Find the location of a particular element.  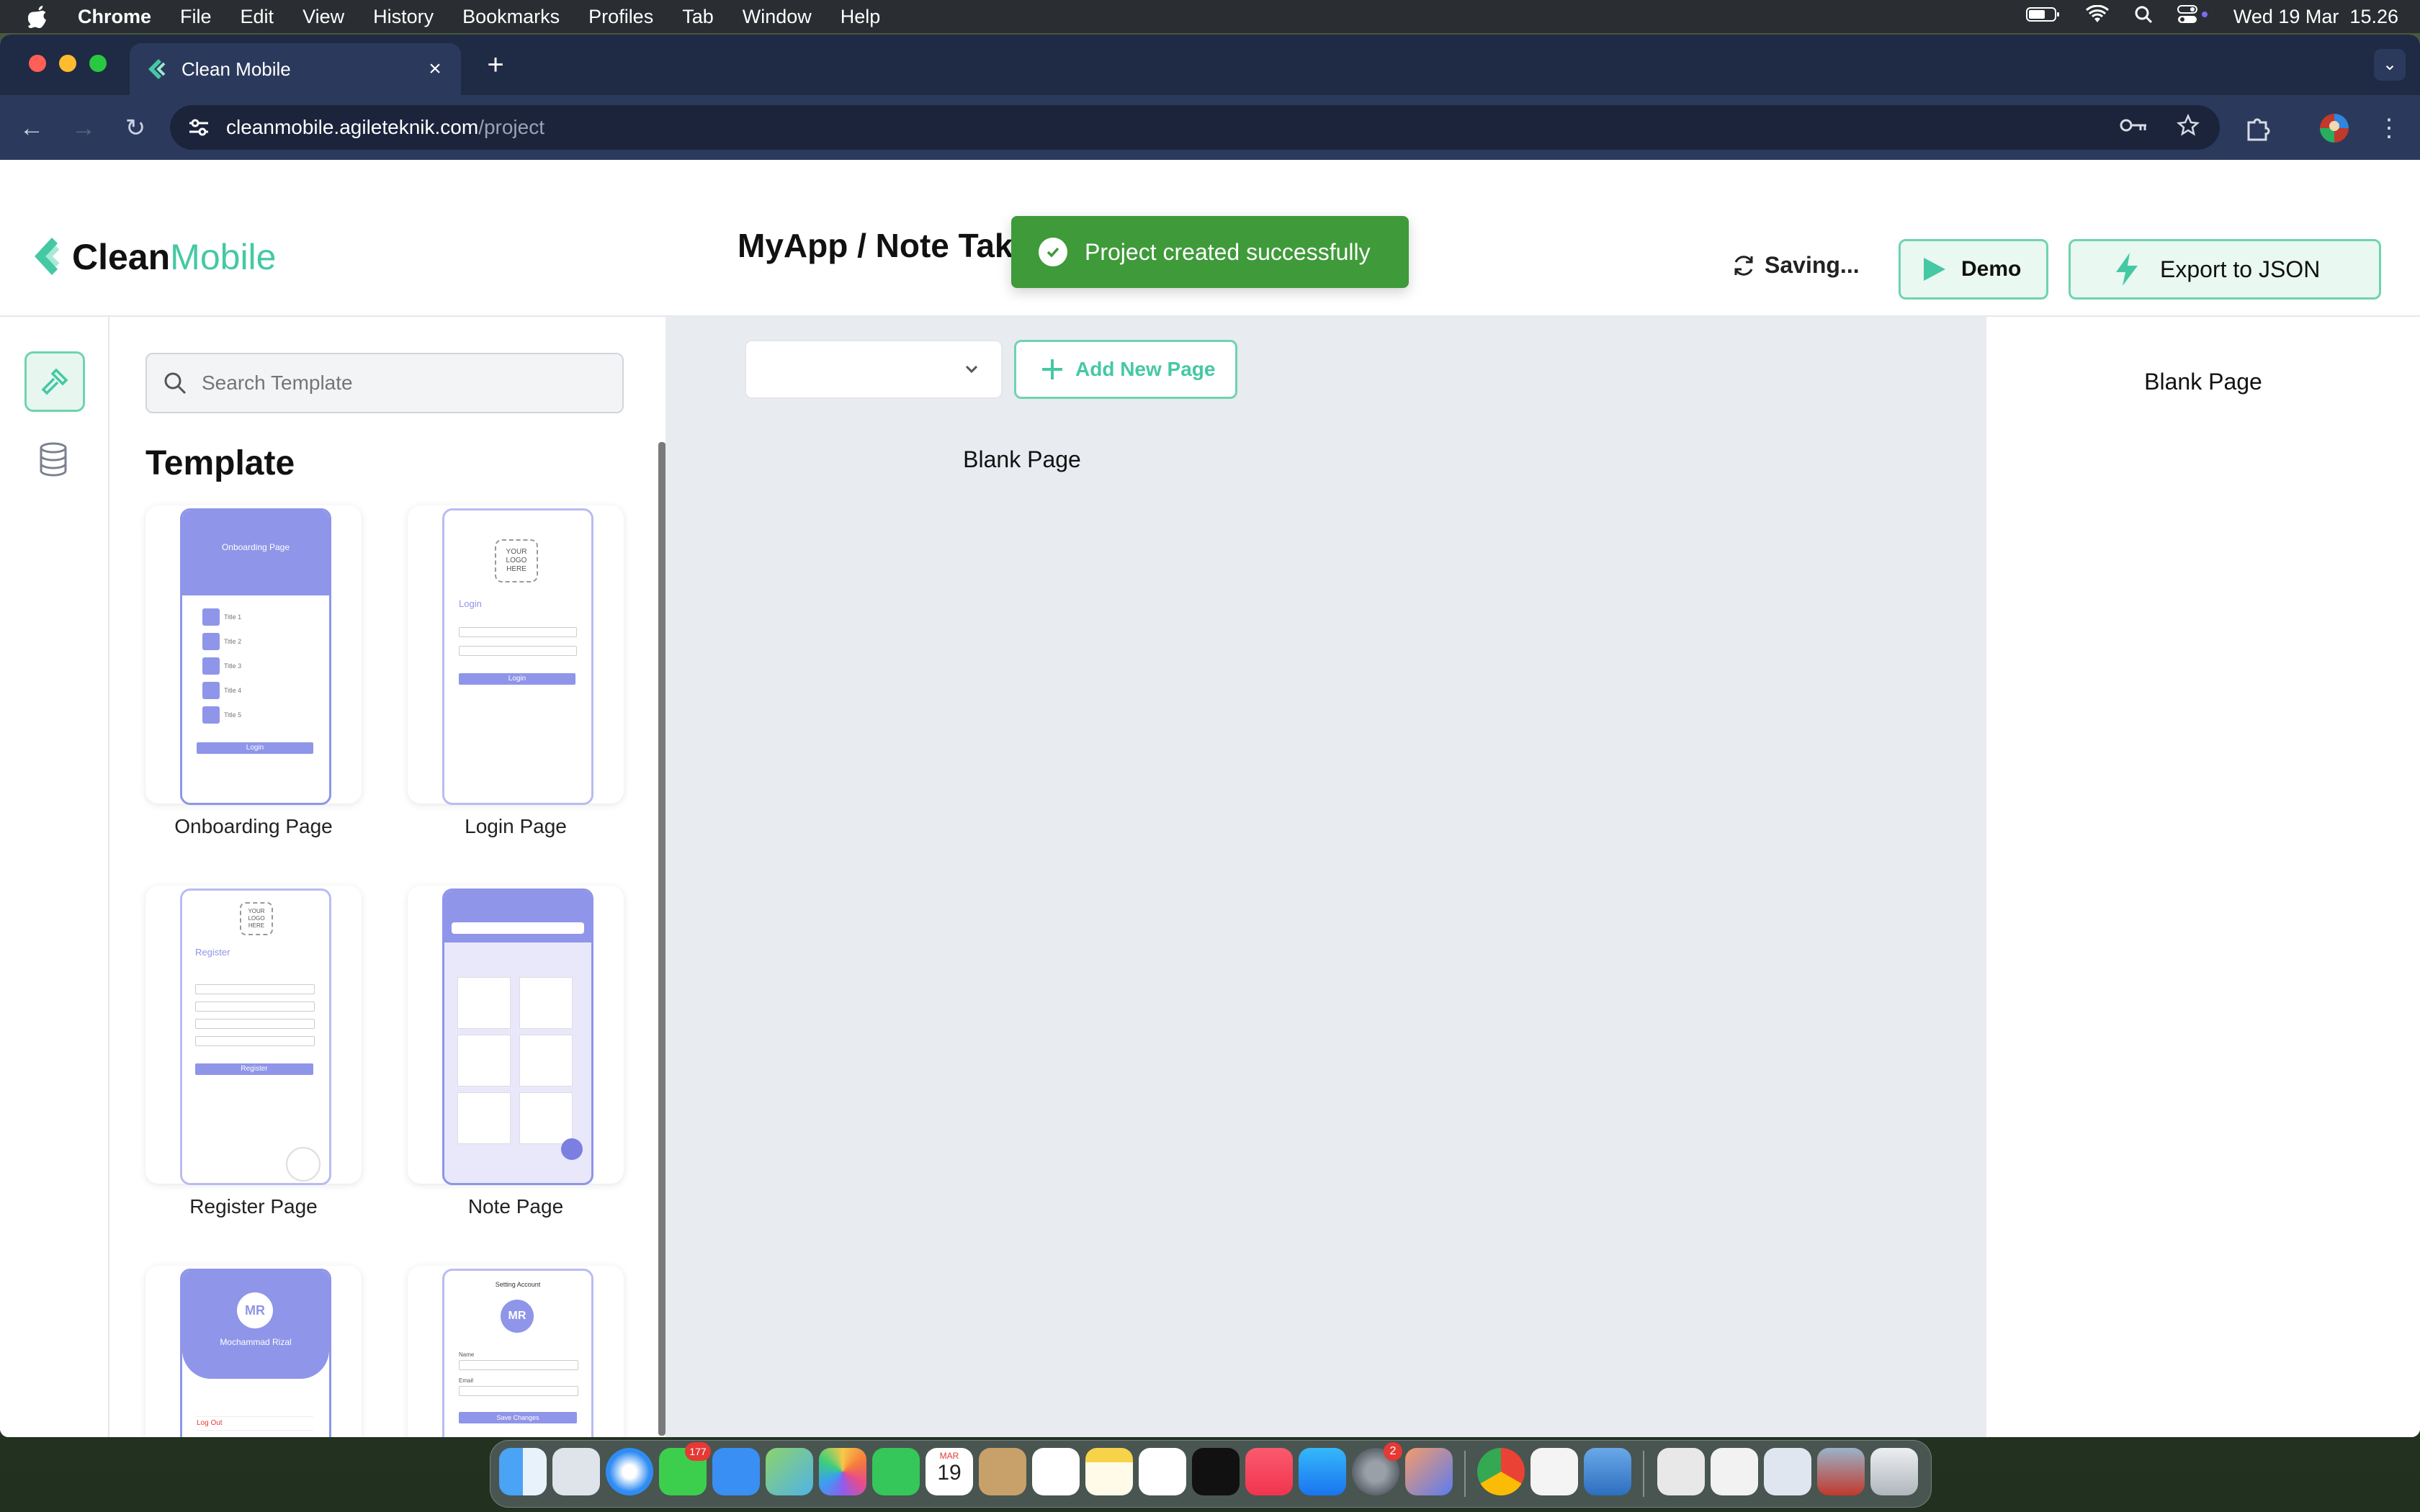

facetime-icon is located at coordinates (896, 1471).